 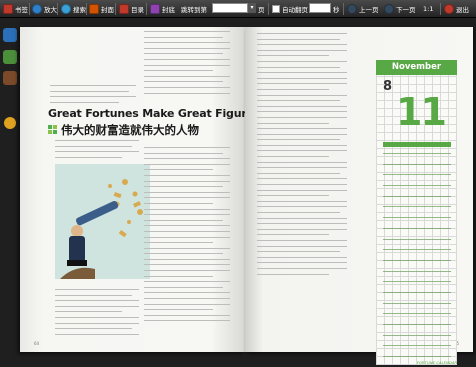 What do you see at coordinates (416, 67) in the screenshot?
I see `calendar-month: November` at bounding box center [416, 67].